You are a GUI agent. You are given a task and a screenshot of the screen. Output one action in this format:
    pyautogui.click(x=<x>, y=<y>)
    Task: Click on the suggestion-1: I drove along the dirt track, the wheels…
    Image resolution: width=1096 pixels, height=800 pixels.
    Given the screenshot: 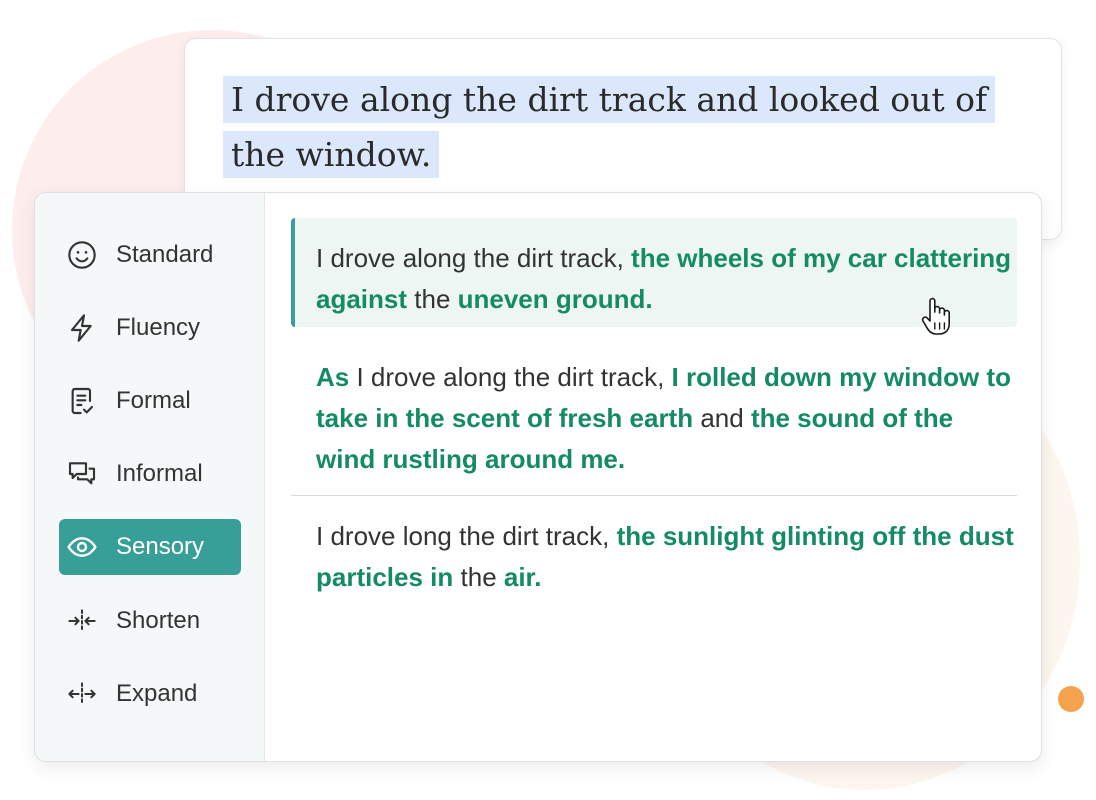 What is the action you would take?
    pyautogui.click(x=654, y=272)
    